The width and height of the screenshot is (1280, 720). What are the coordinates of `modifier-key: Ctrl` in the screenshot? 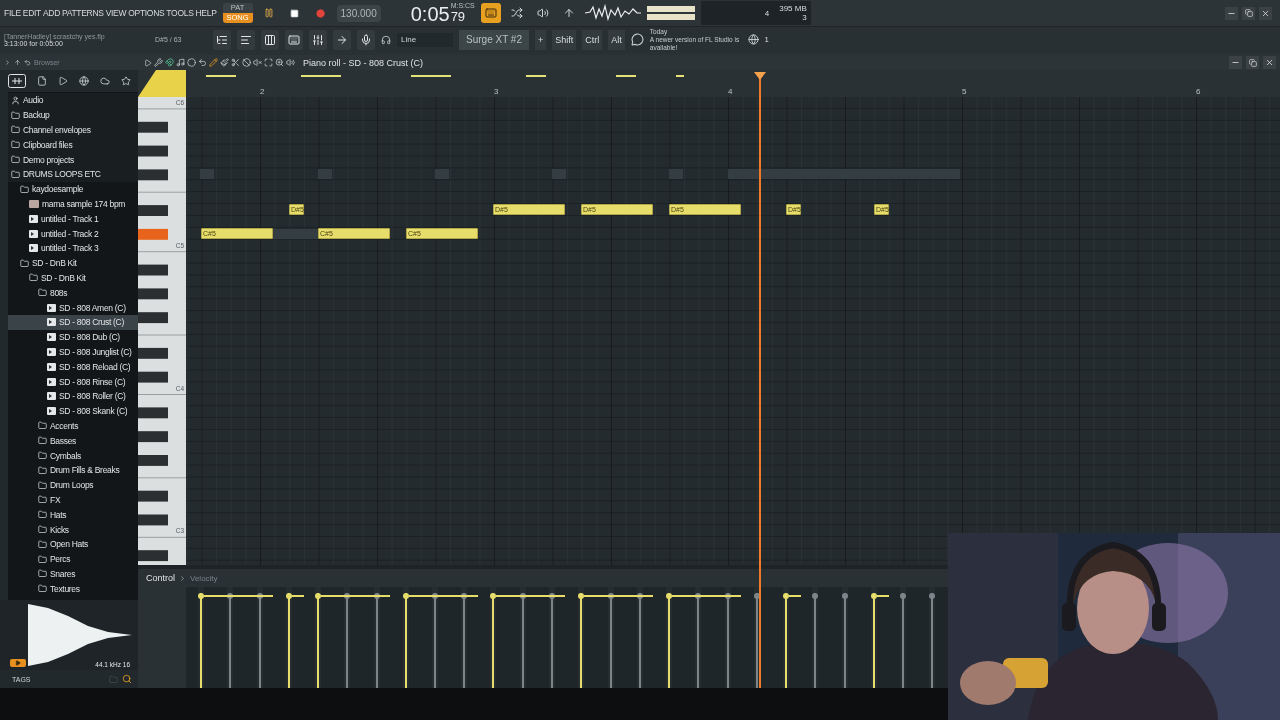 It's located at (592, 39).